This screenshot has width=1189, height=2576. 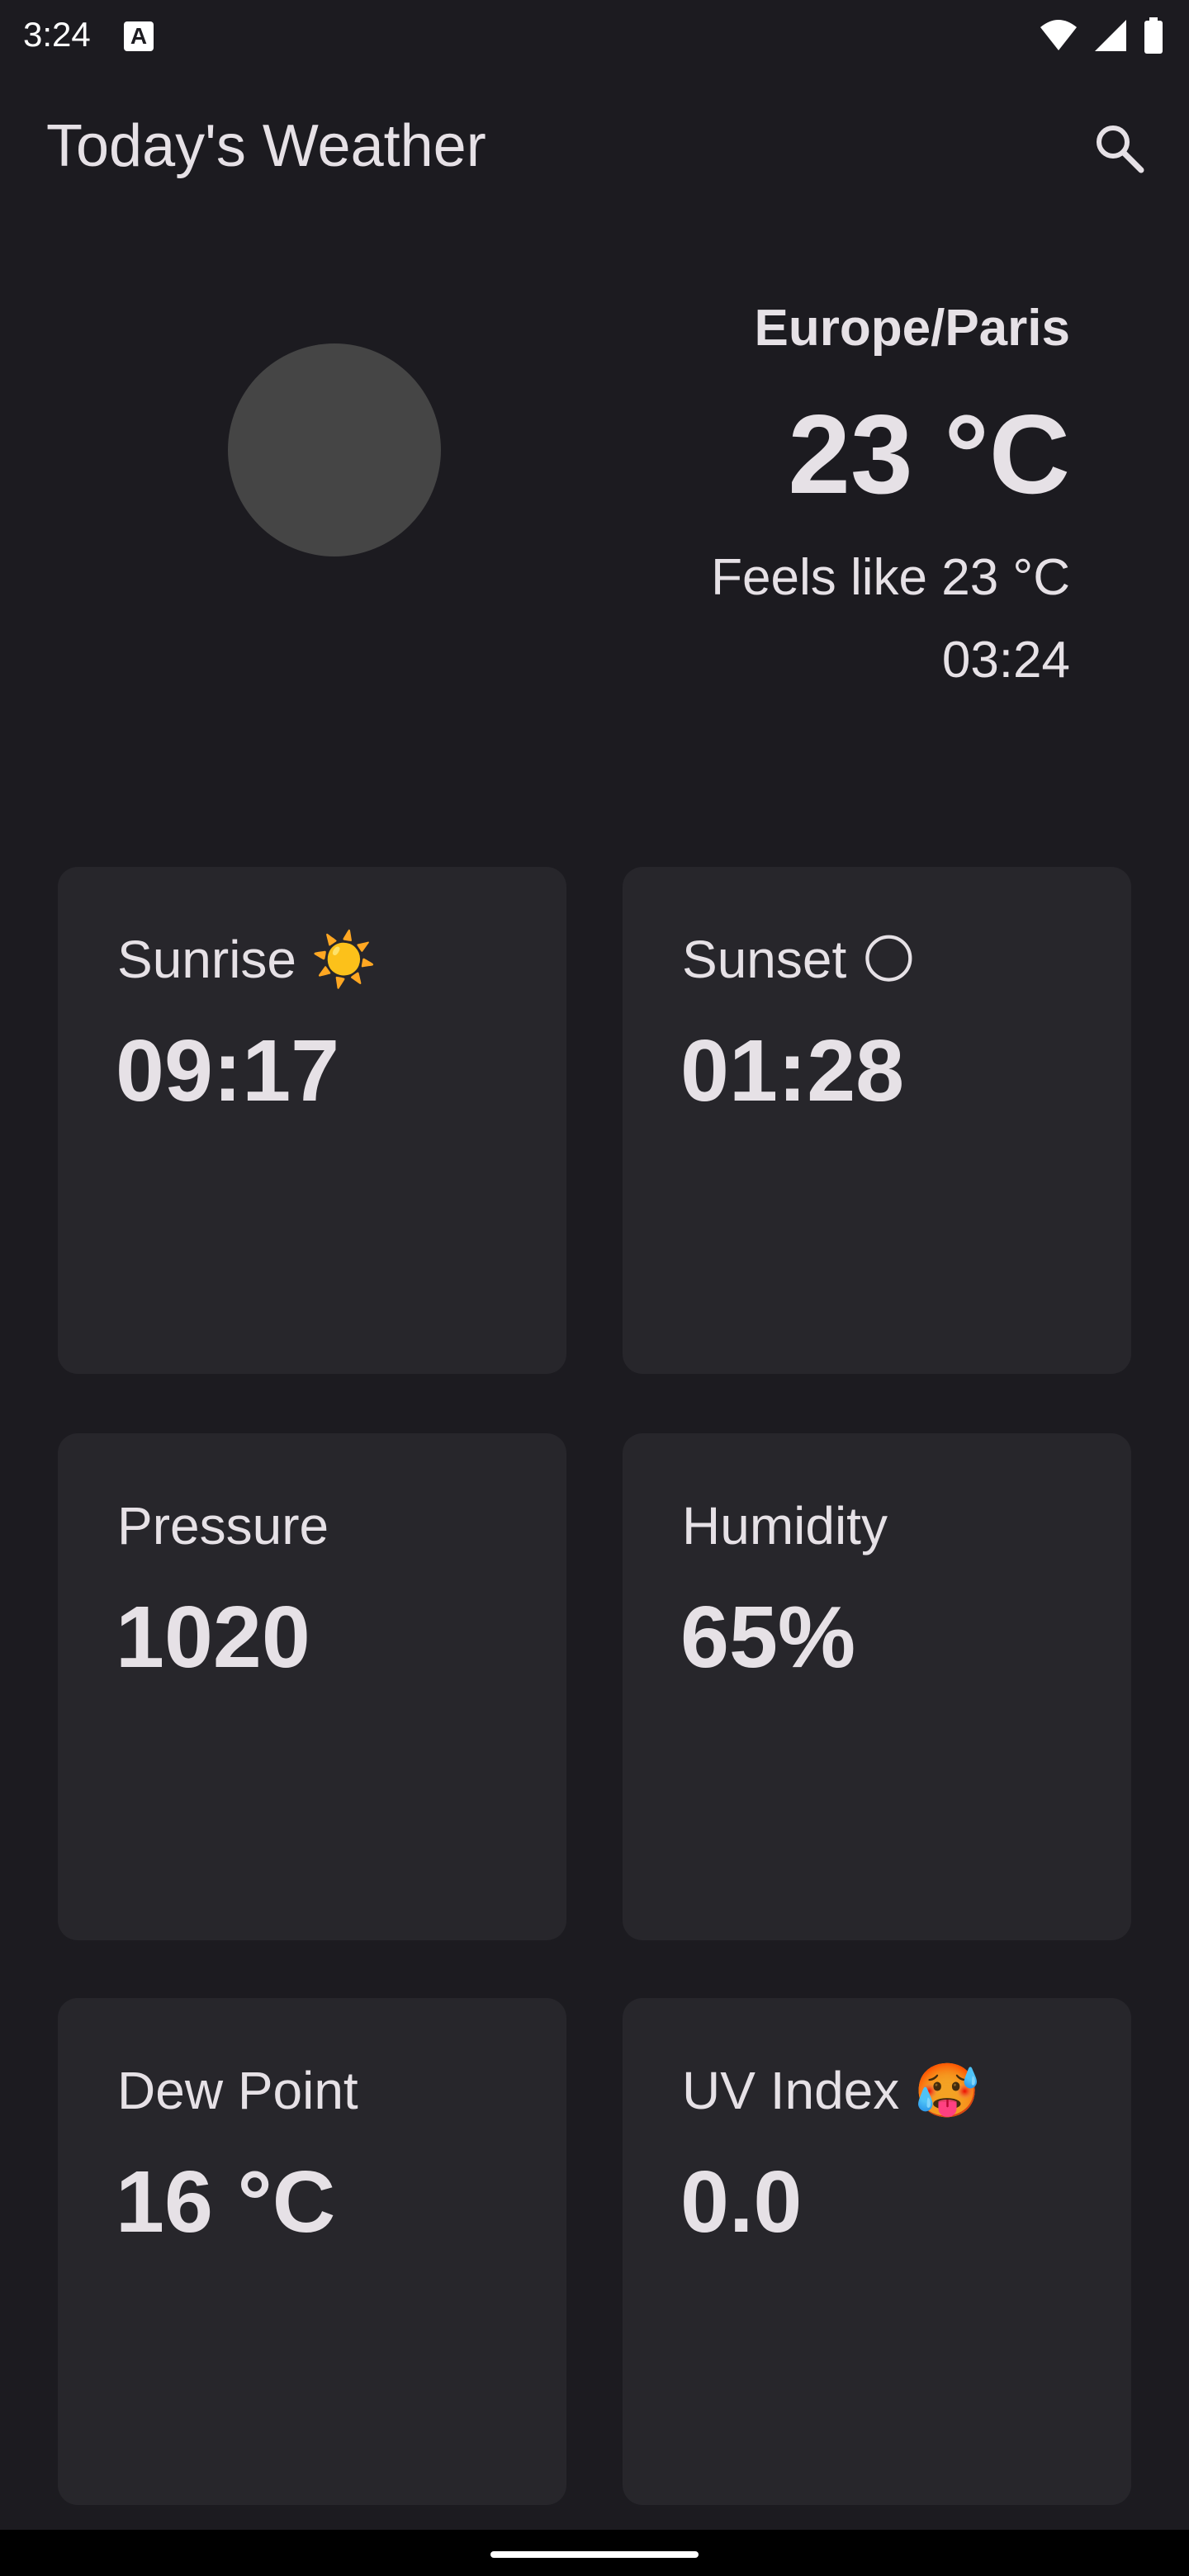 I want to click on card-label: Pressure, so click(x=223, y=1526).